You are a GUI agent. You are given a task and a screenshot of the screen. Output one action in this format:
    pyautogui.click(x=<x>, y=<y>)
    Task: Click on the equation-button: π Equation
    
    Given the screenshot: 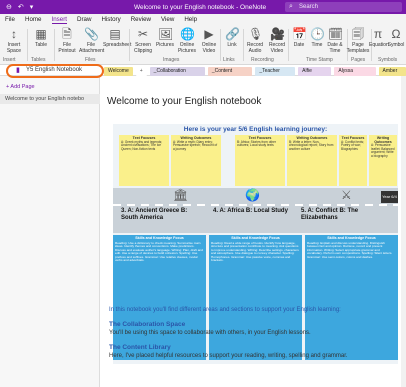 What is the action you would take?
    pyautogui.click(x=379, y=38)
    